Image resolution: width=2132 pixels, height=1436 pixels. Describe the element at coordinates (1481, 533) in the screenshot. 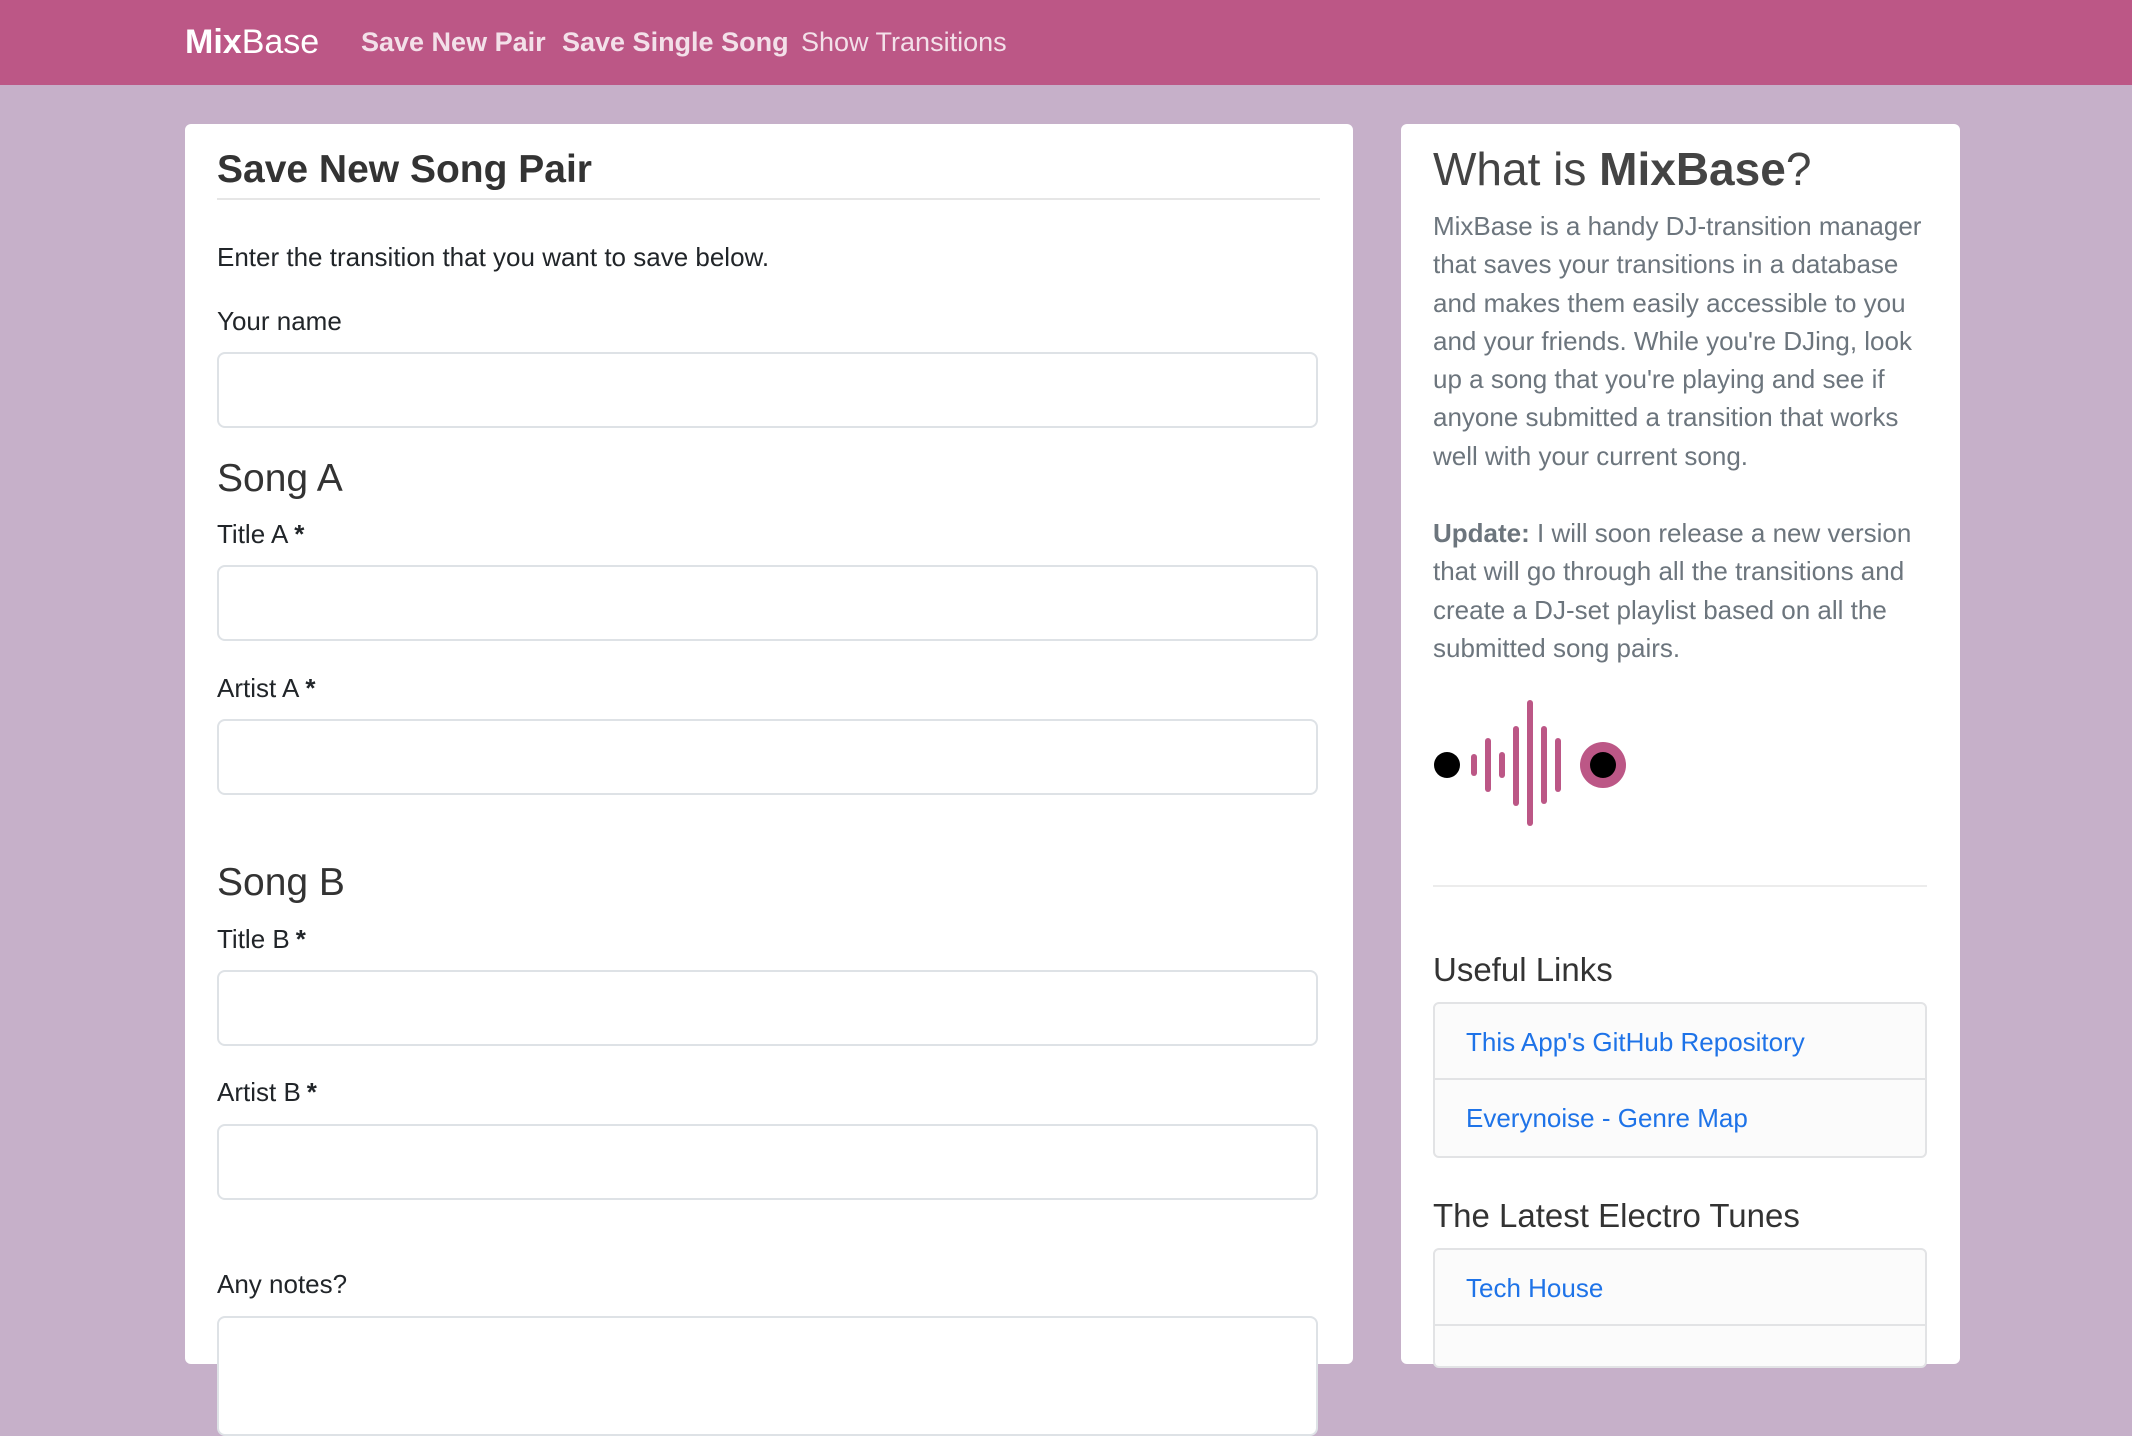

I see `update-label: Update:` at that location.